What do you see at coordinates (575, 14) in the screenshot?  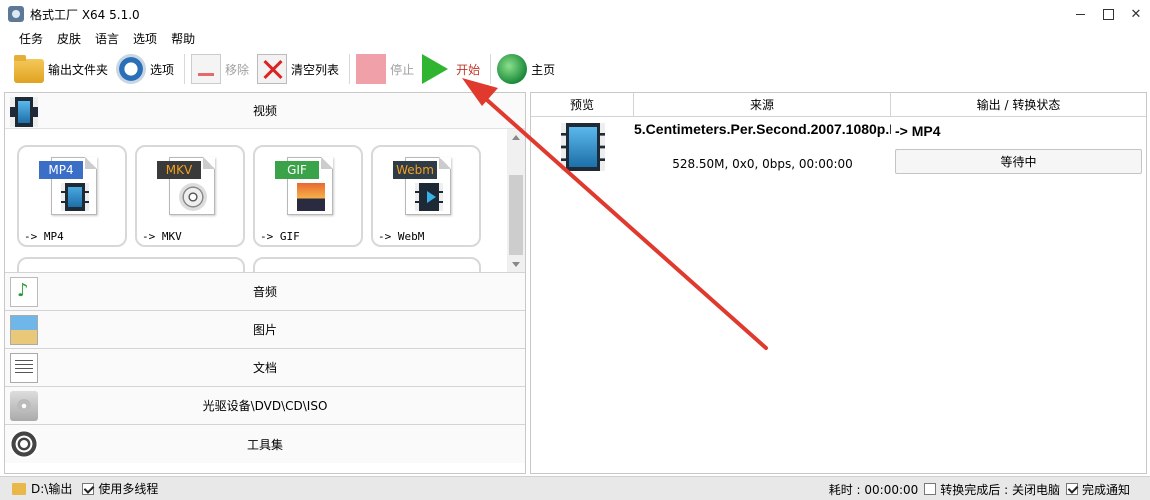 I see `title-bar: 格式工厂 X64 5.1.0 ✕` at bounding box center [575, 14].